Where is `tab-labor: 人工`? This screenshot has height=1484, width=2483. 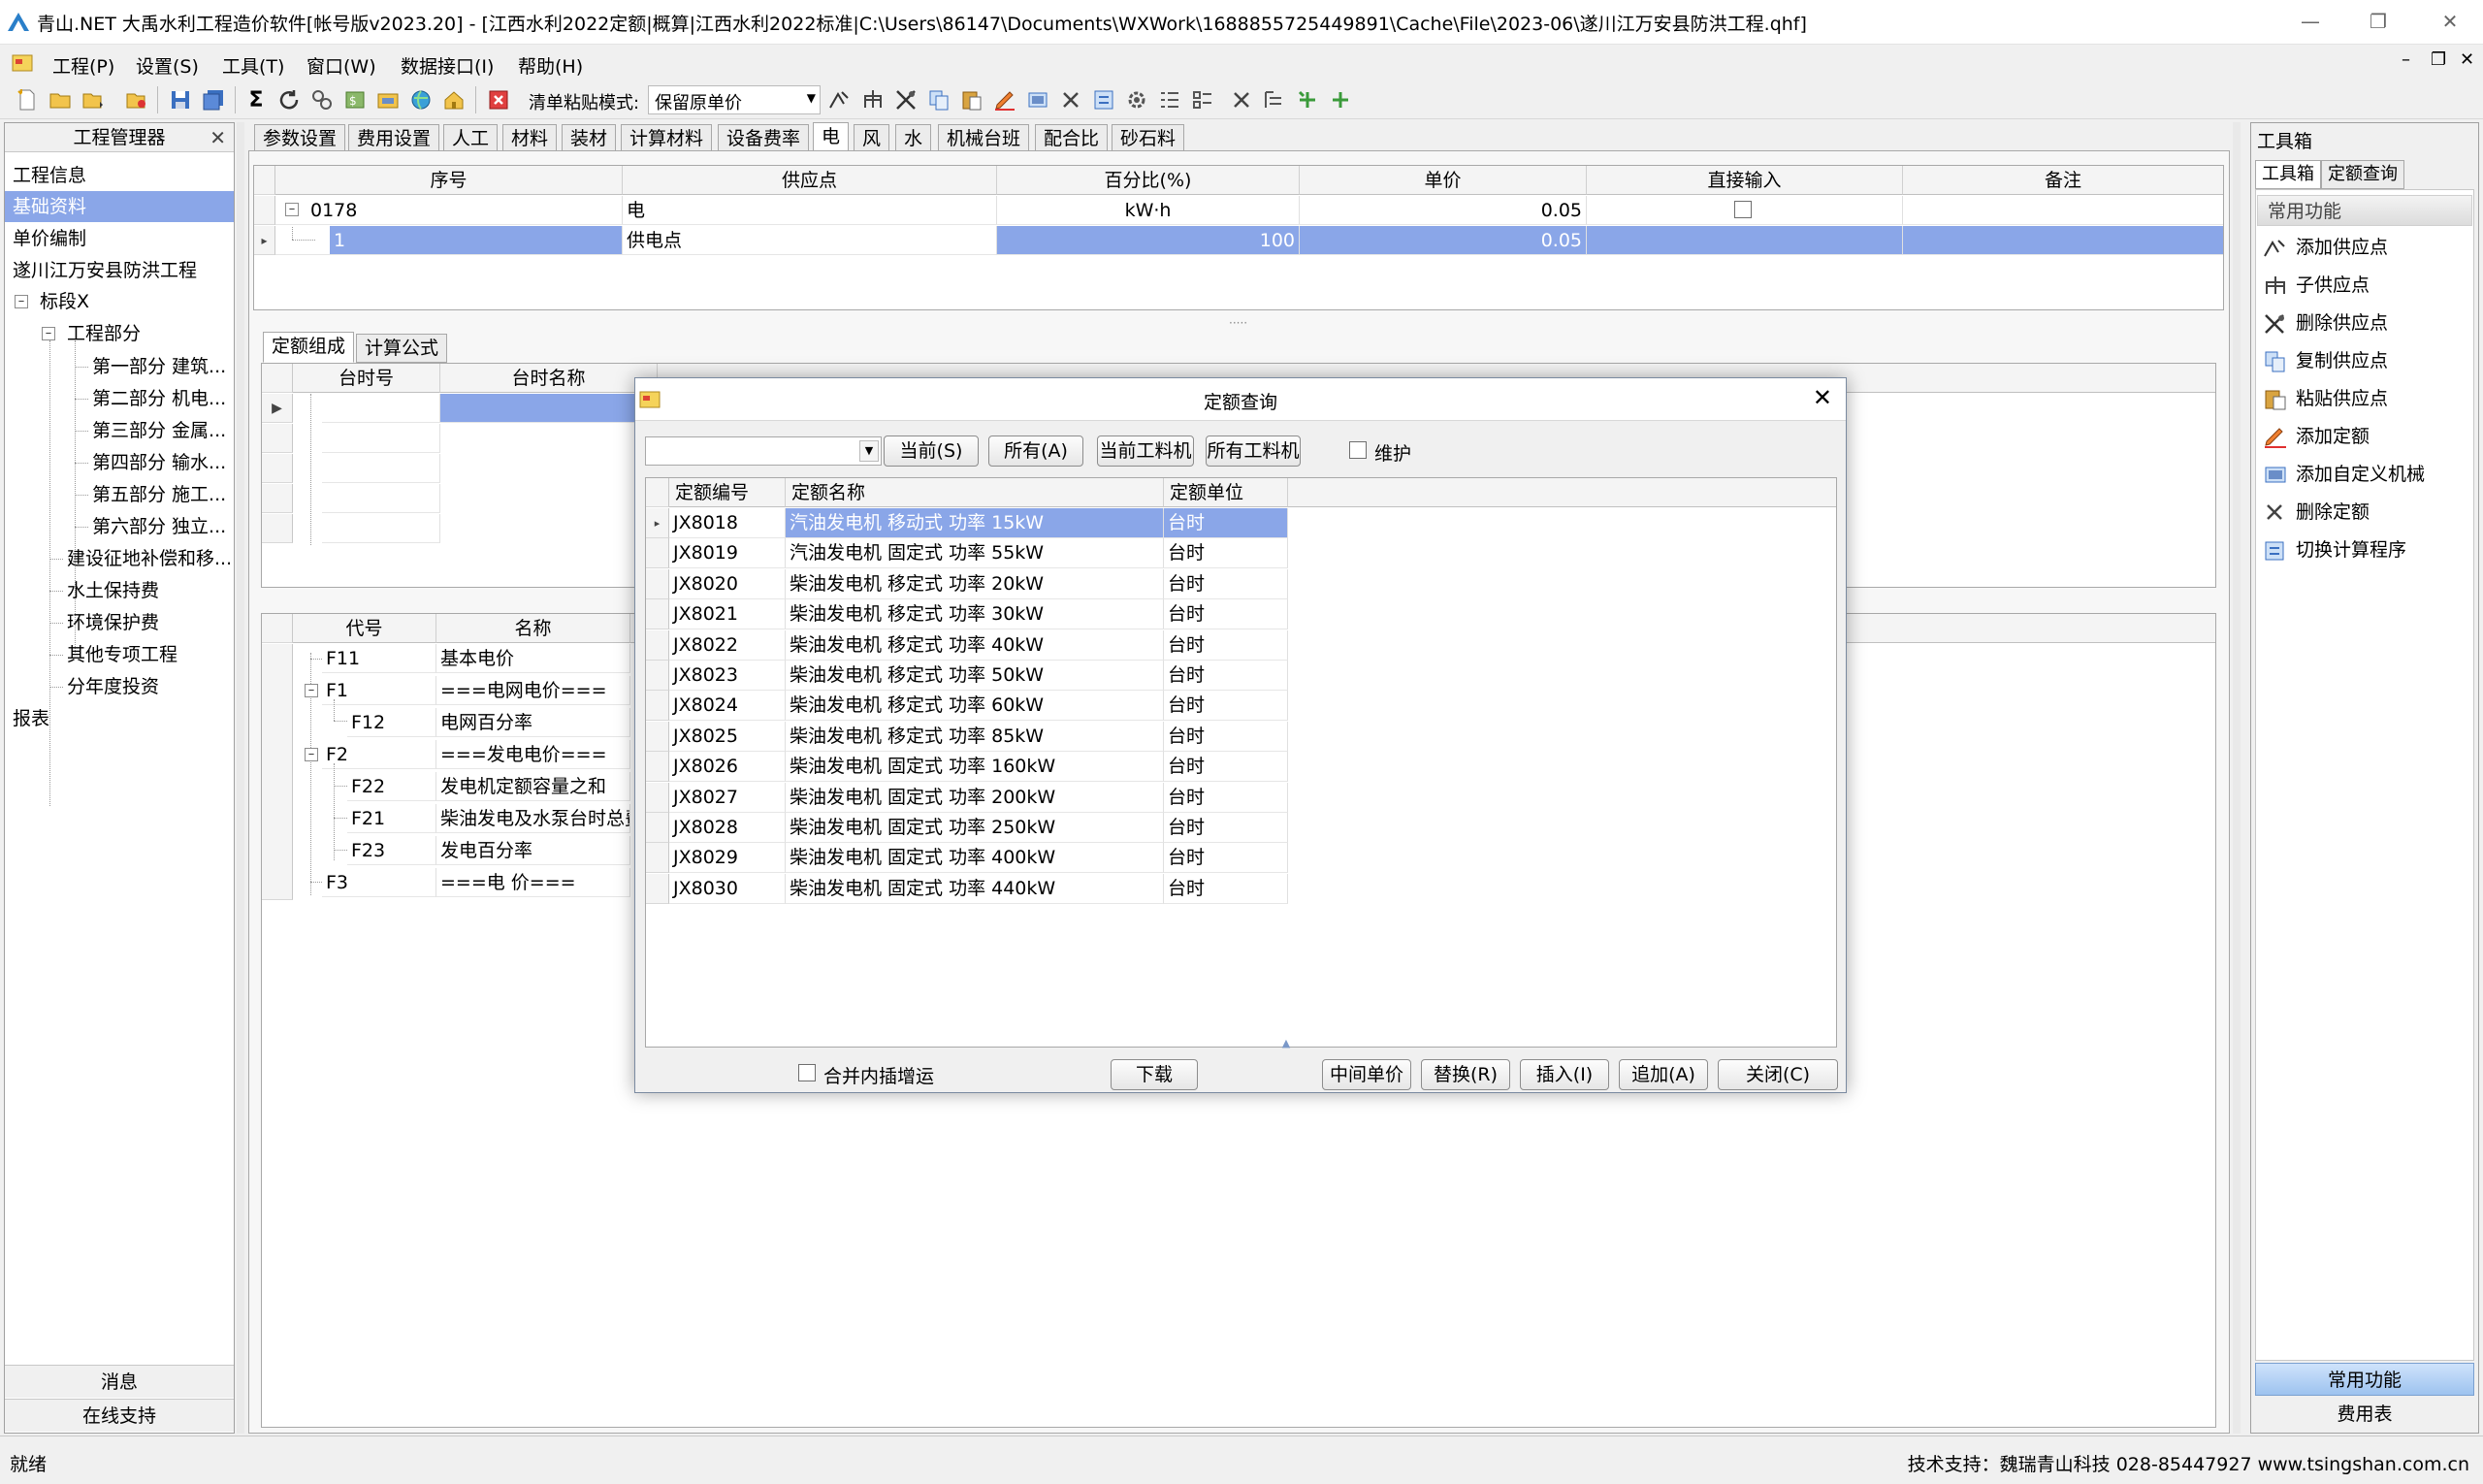 tab-labor: 人工 is located at coordinates (471, 138).